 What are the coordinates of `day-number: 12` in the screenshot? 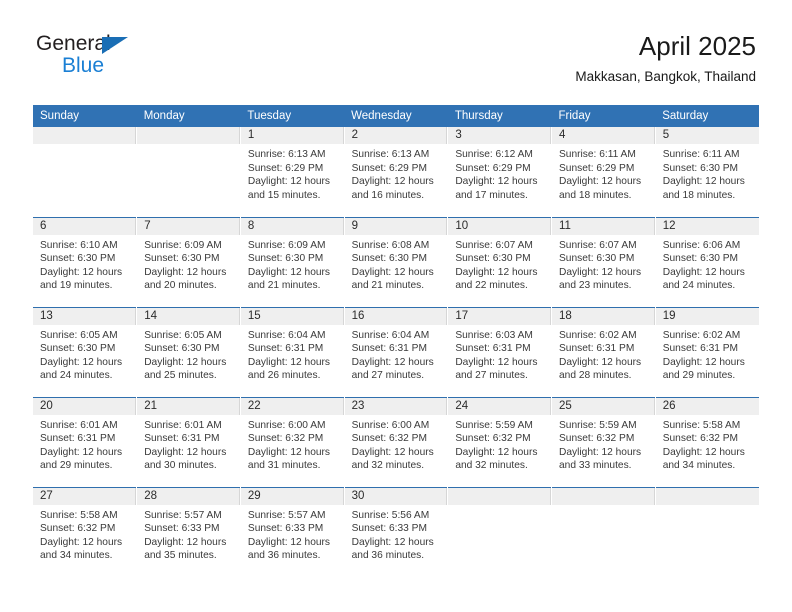 It's located at (707, 226).